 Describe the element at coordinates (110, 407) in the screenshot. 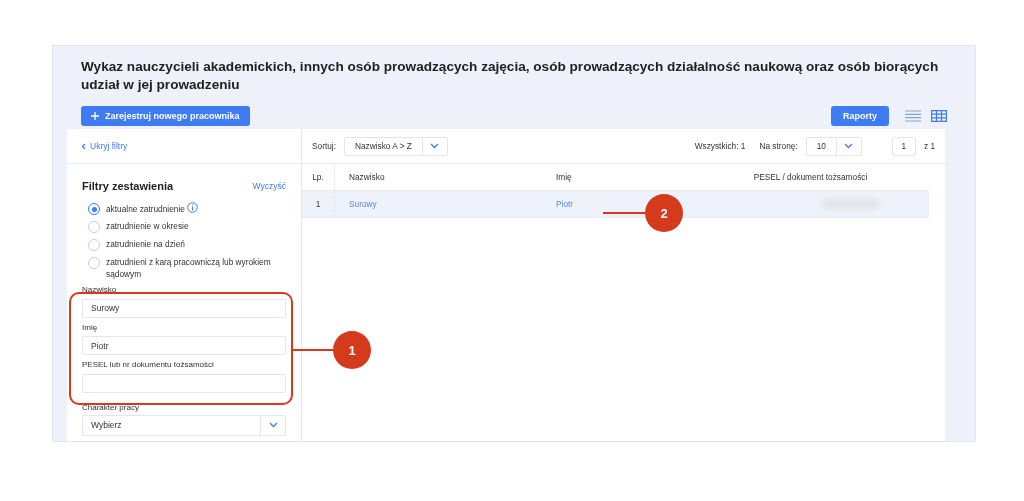

I see `field-label: Charakter pracy` at that location.